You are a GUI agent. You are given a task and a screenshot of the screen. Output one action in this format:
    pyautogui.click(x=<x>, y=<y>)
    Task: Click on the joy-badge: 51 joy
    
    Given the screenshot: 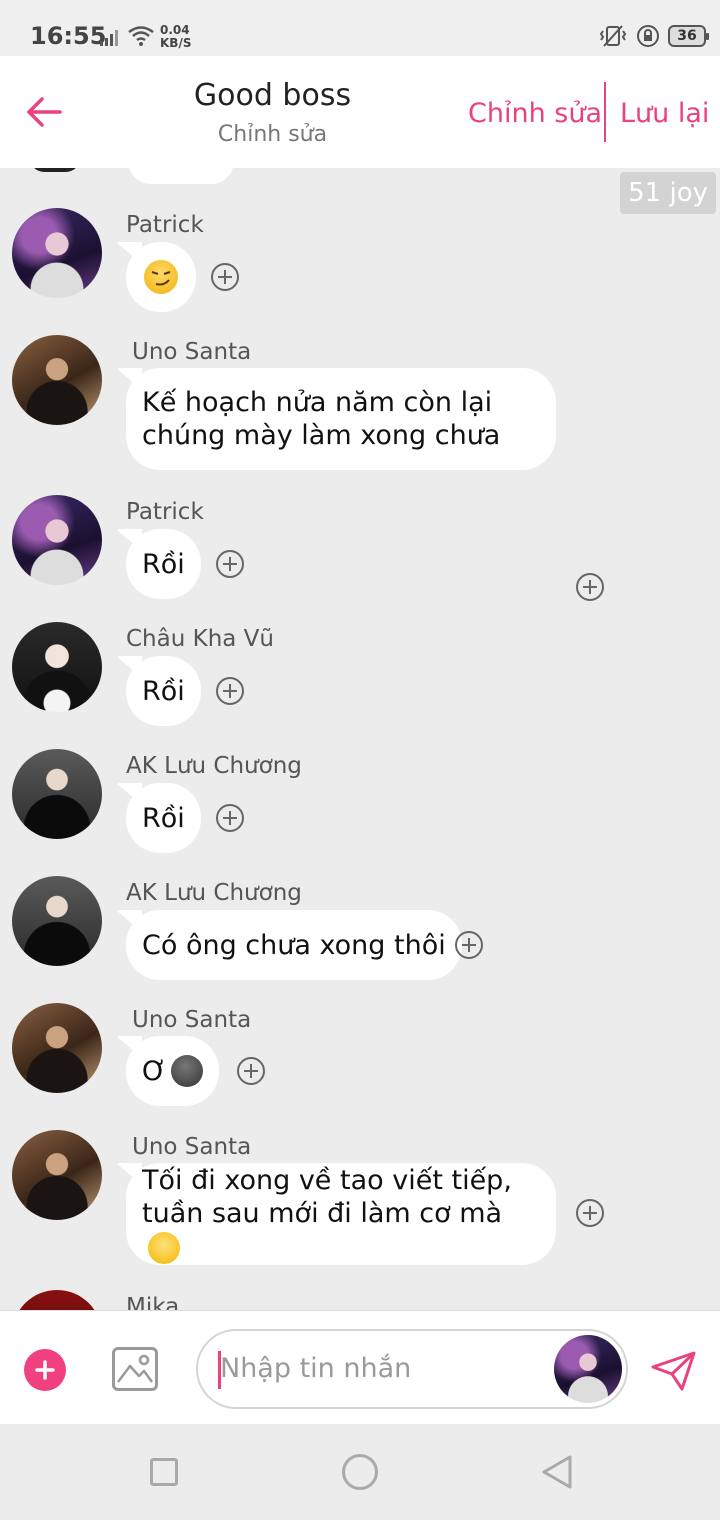 What is the action you would take?
    pyautogui.click(x=668, y=193)
    